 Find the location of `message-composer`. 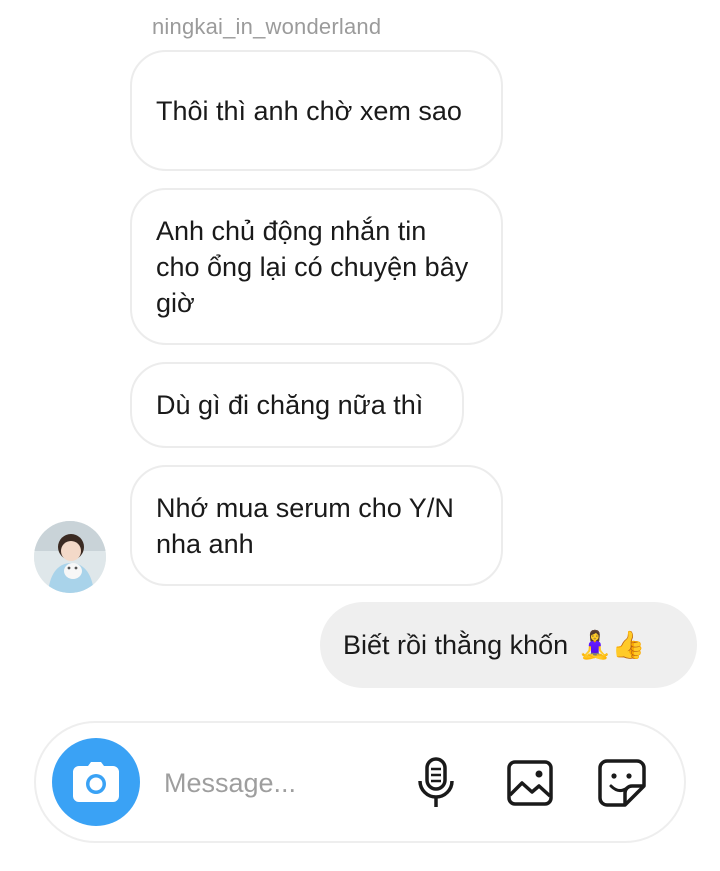

message-composer is located at coordinates (360, 782).